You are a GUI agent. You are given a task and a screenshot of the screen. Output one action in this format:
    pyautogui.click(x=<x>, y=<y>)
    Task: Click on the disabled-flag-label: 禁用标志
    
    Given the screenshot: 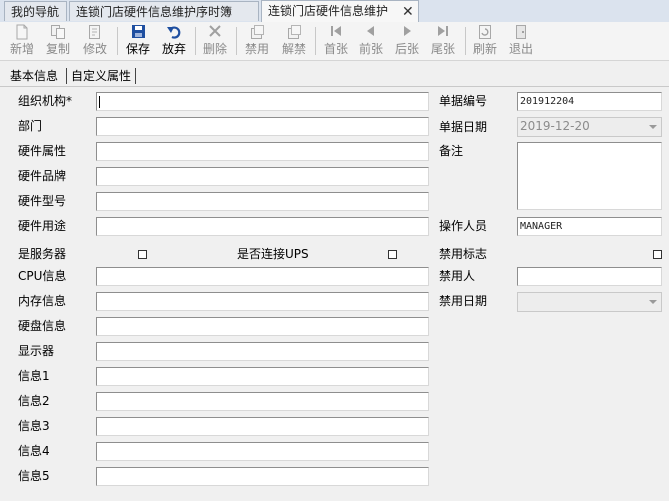 What is the action you would take?
    pyautogui.click(x=463, y=254)
    